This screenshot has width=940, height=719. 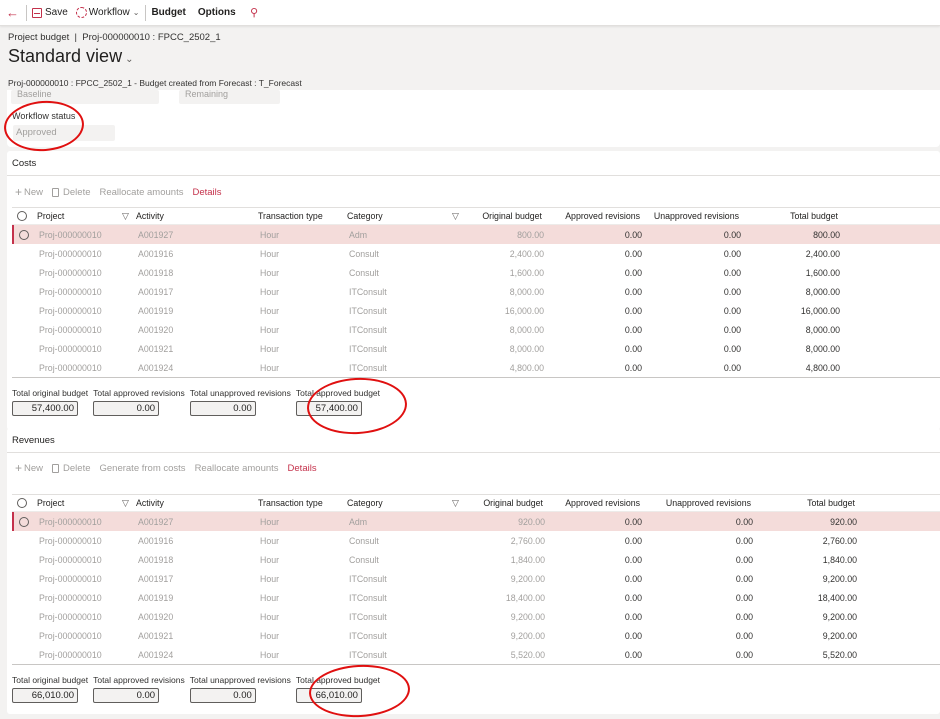 I want to click on cell-total-budget: 4,800.00, so click(x=790, y=368).